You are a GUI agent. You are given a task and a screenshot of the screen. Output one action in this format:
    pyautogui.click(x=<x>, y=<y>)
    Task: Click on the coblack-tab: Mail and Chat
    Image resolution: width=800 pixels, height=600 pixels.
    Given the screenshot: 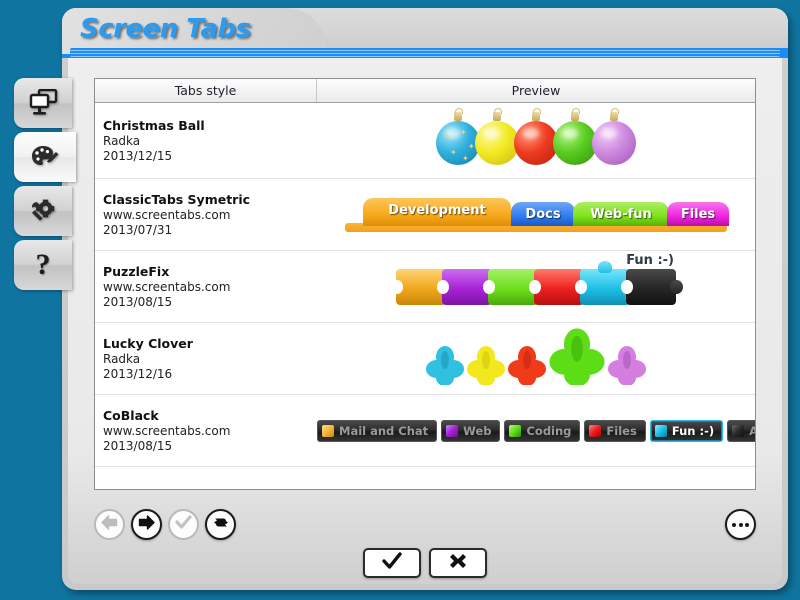 What is the action you would take?
    pyautogui.click(x=377, y=430)
    